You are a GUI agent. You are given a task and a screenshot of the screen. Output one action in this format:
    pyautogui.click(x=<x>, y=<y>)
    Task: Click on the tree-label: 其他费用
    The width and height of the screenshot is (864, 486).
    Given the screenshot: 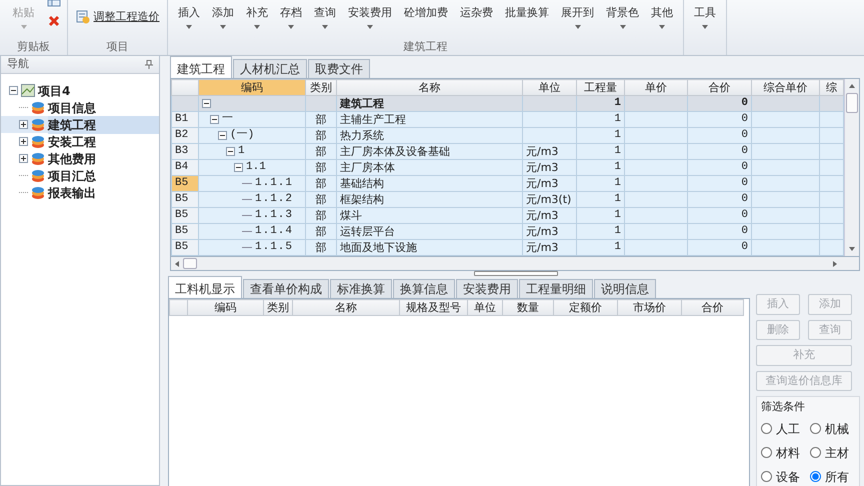 What is the action you would take?
    pyautogui.click(x=103, y=159)
    